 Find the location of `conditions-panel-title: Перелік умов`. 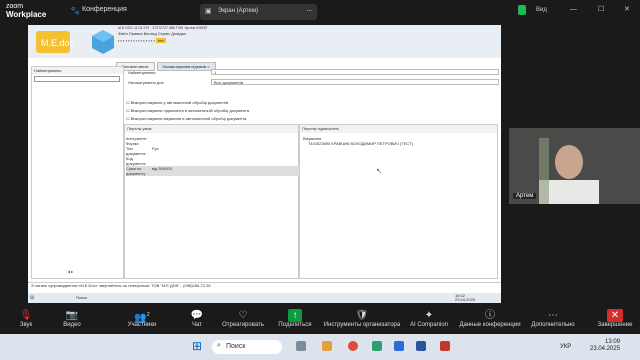

conditions-panel-title: Перелік умов is located at coordinates (211, 129).